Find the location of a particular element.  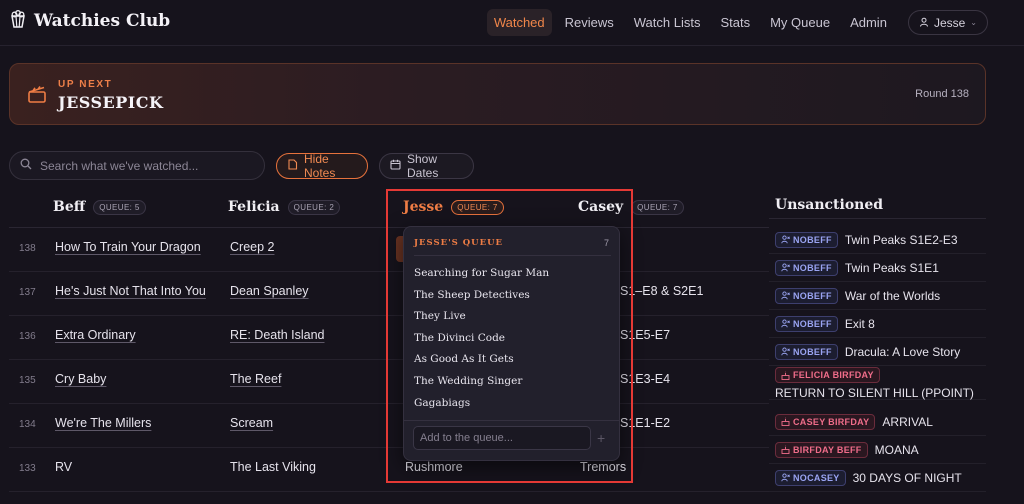

nav-watched: Watched is located at coordinates (519, 22).